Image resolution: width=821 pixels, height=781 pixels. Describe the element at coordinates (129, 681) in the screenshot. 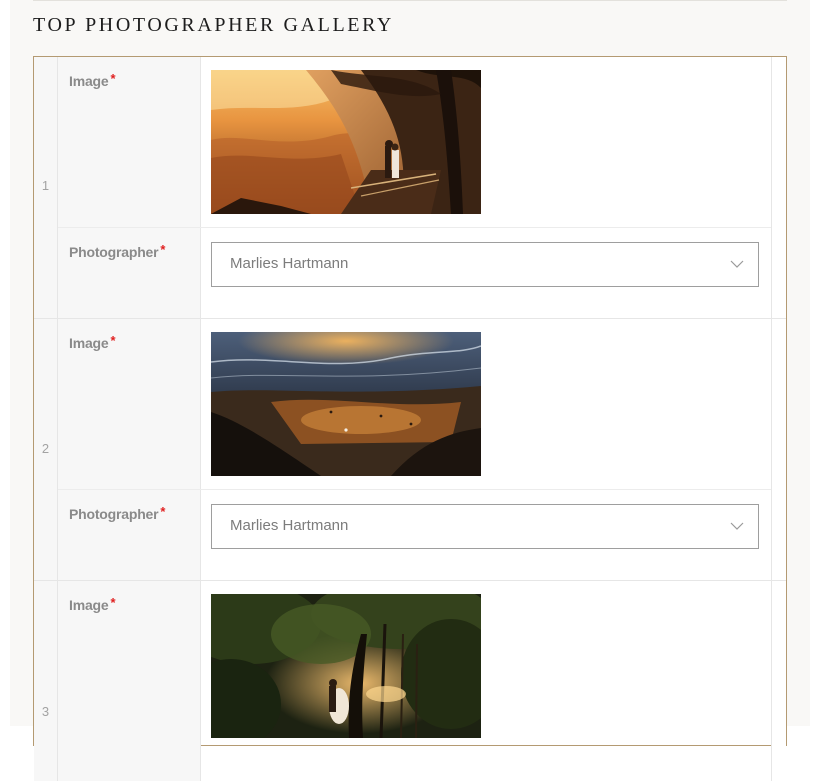

I see `label-column: Image *` at that location.